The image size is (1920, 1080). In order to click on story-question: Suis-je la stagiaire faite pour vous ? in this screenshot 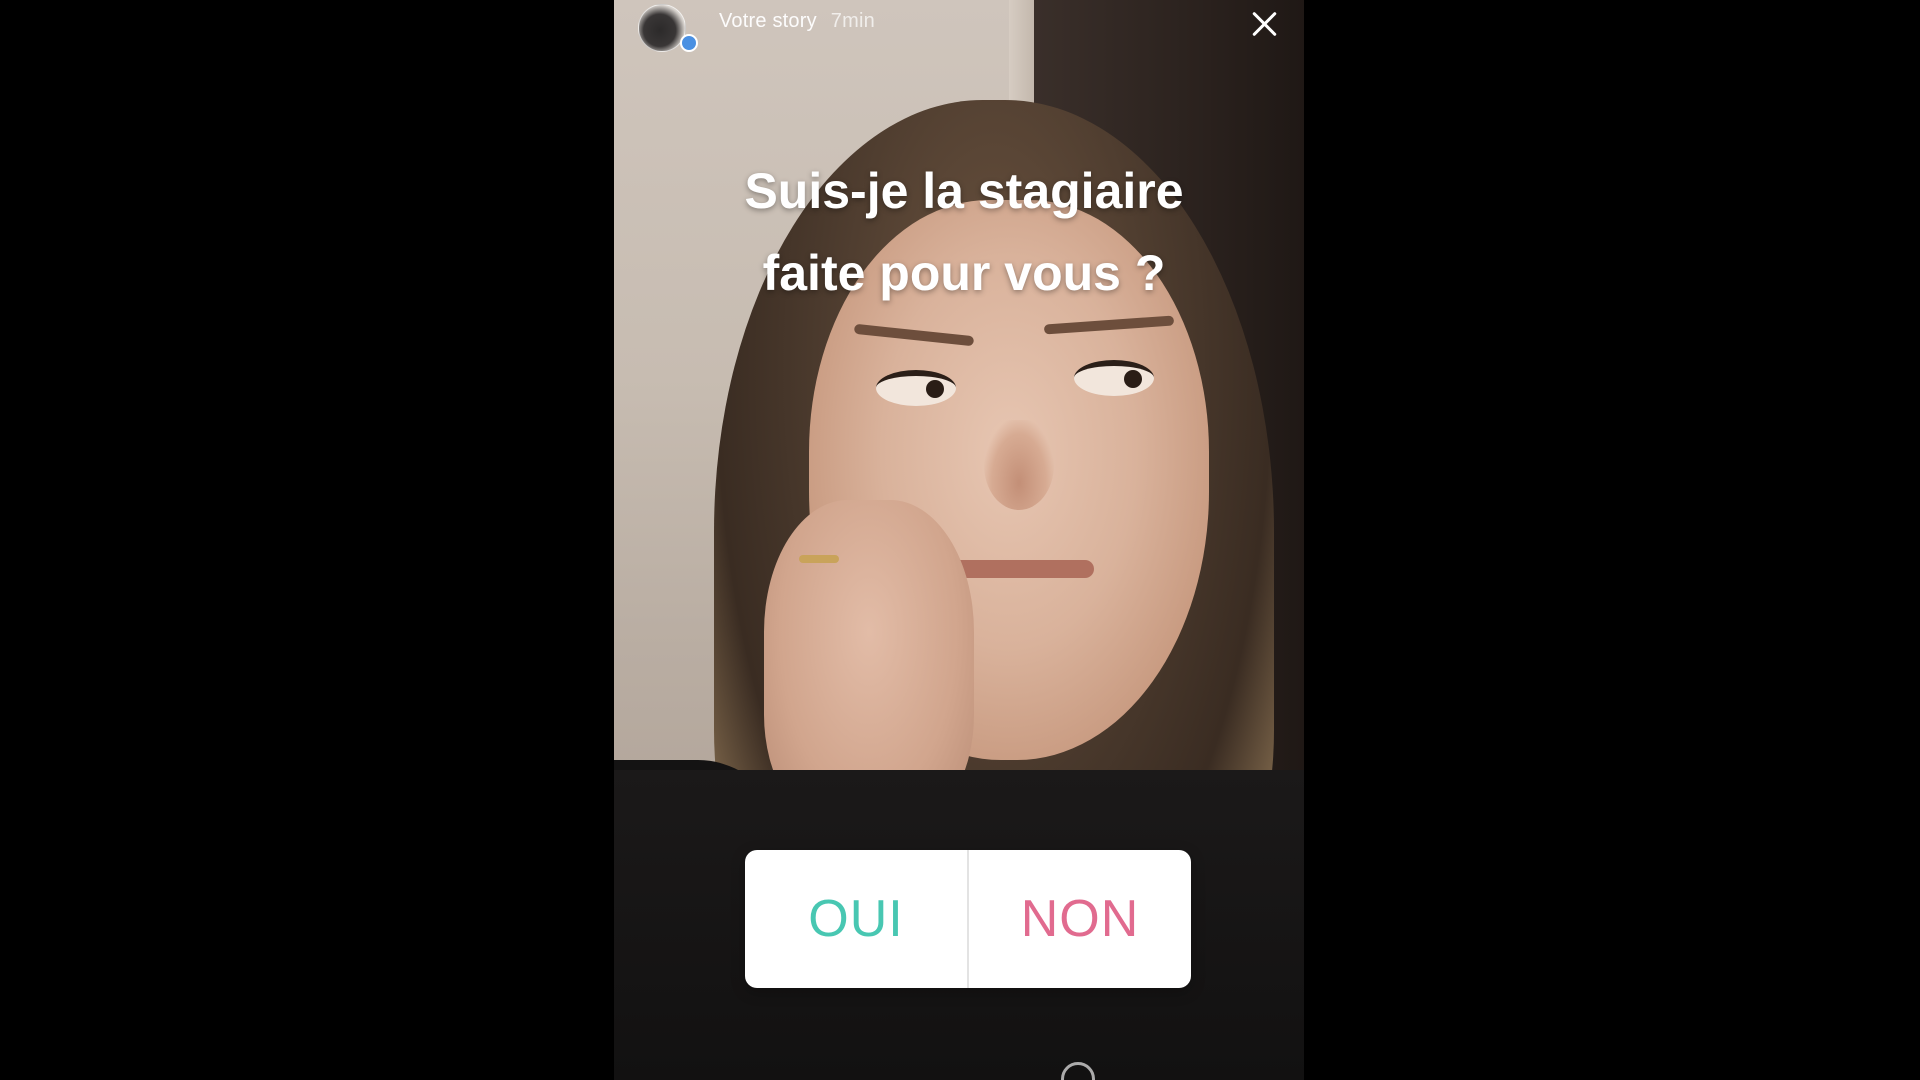, I will do `click(964, 232)`.